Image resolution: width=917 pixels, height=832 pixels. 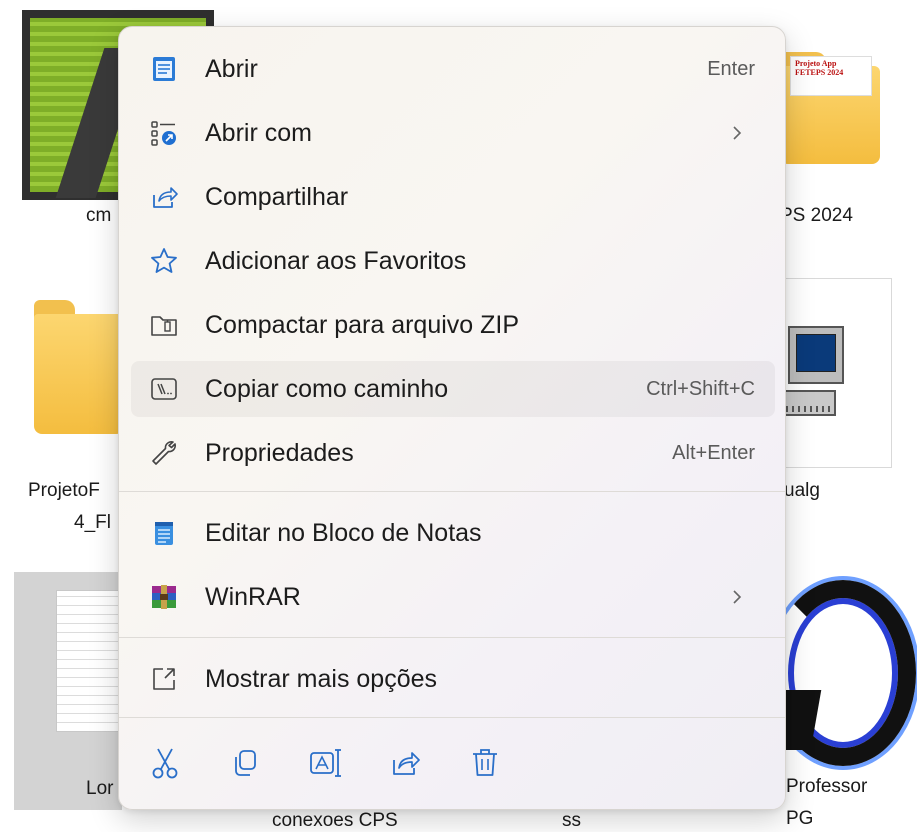 What do you see at coordinates (343, 533) in the screenshot?
I see `menu-label-notepad: Editar no Bloco de Notas` at bounding box center [343, 533].